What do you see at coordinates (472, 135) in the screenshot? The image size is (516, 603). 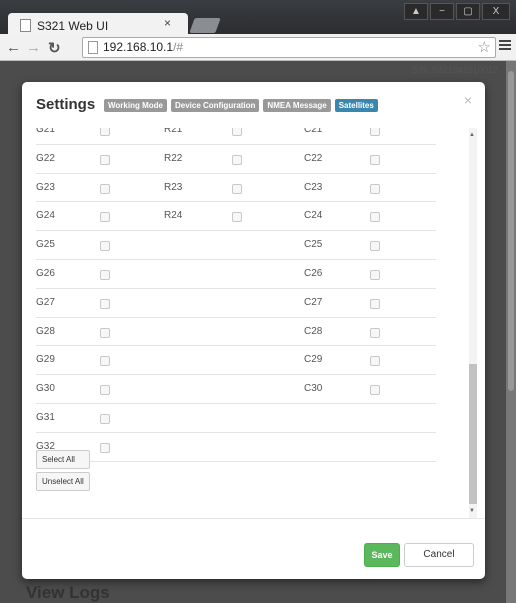 I see `scroll-up-icon: ▲` at bounding box center [472, 135].